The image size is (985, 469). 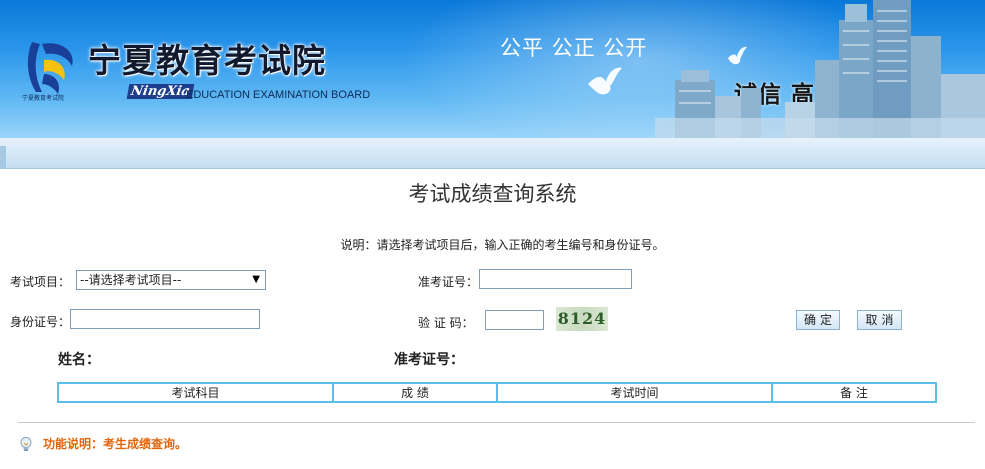 I want to click on chevron-down-icon: ▼, so click(x=256, y=279).